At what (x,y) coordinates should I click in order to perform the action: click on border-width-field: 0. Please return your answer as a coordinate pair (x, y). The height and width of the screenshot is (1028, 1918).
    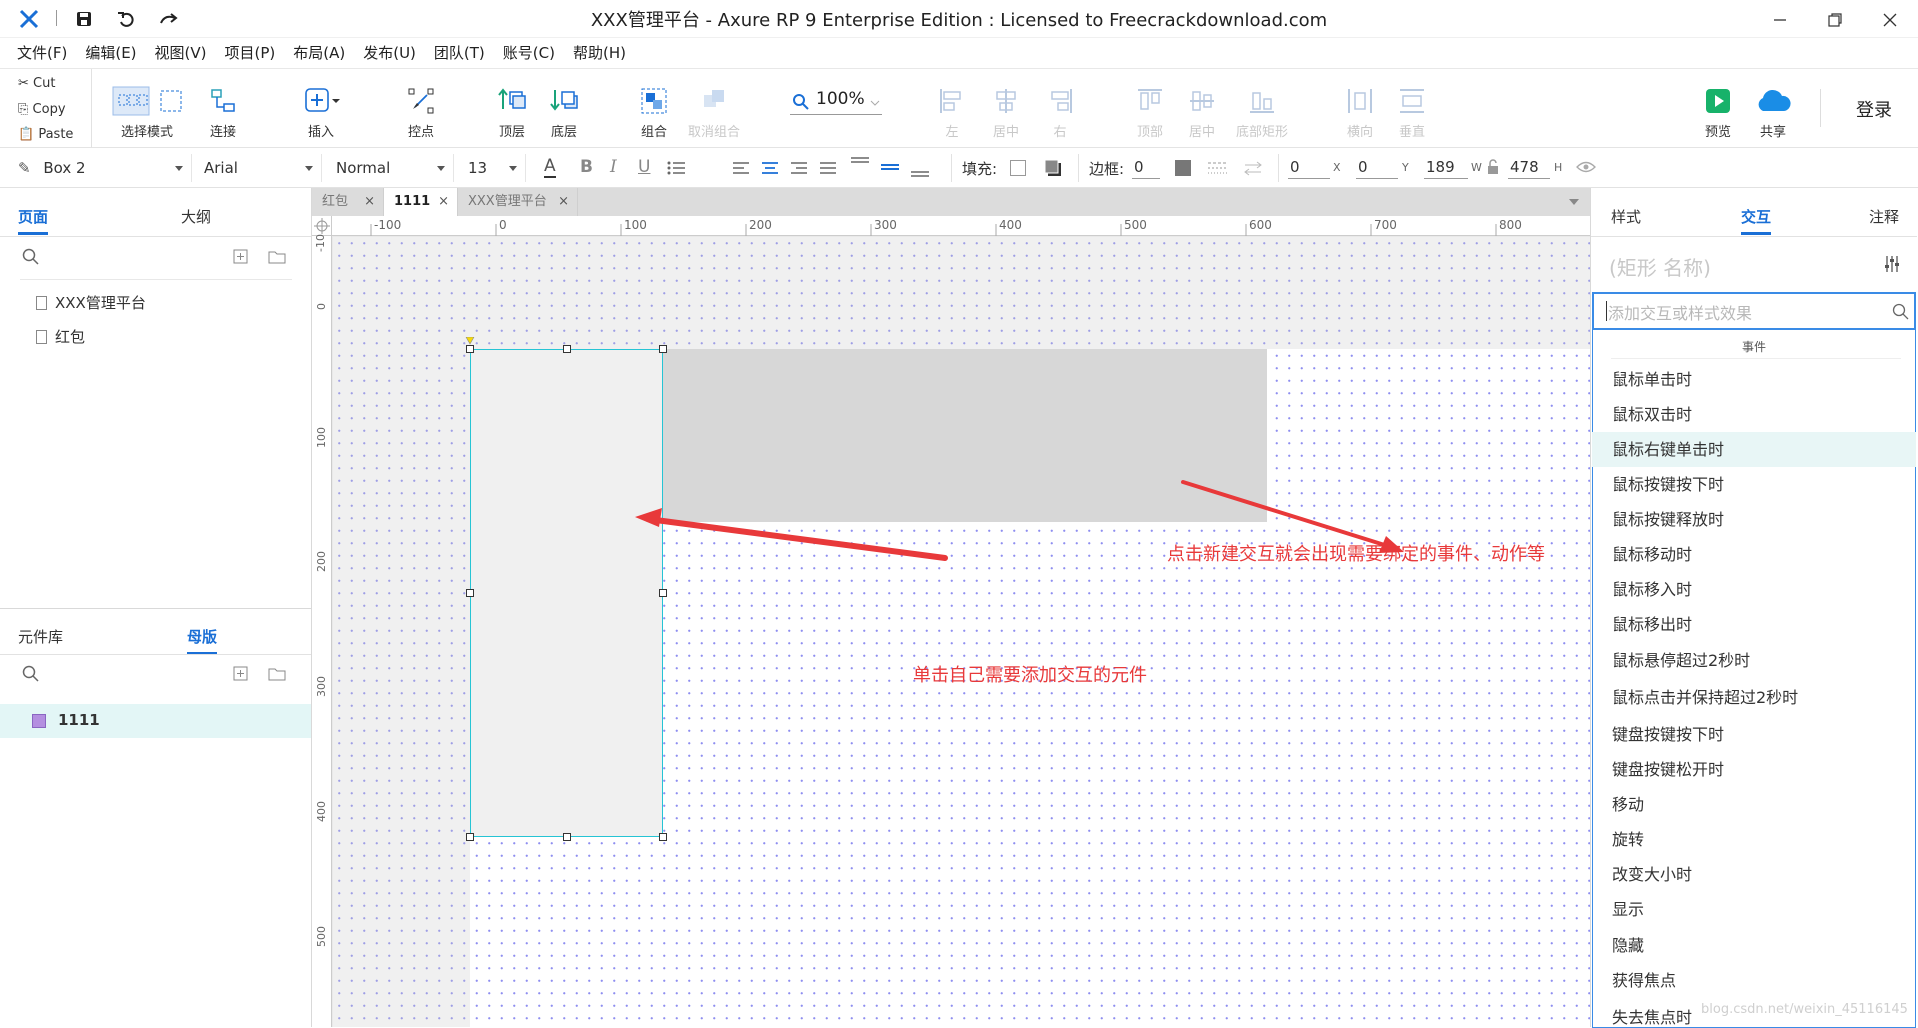
    Looking at the image, I should click on (1146, 168).